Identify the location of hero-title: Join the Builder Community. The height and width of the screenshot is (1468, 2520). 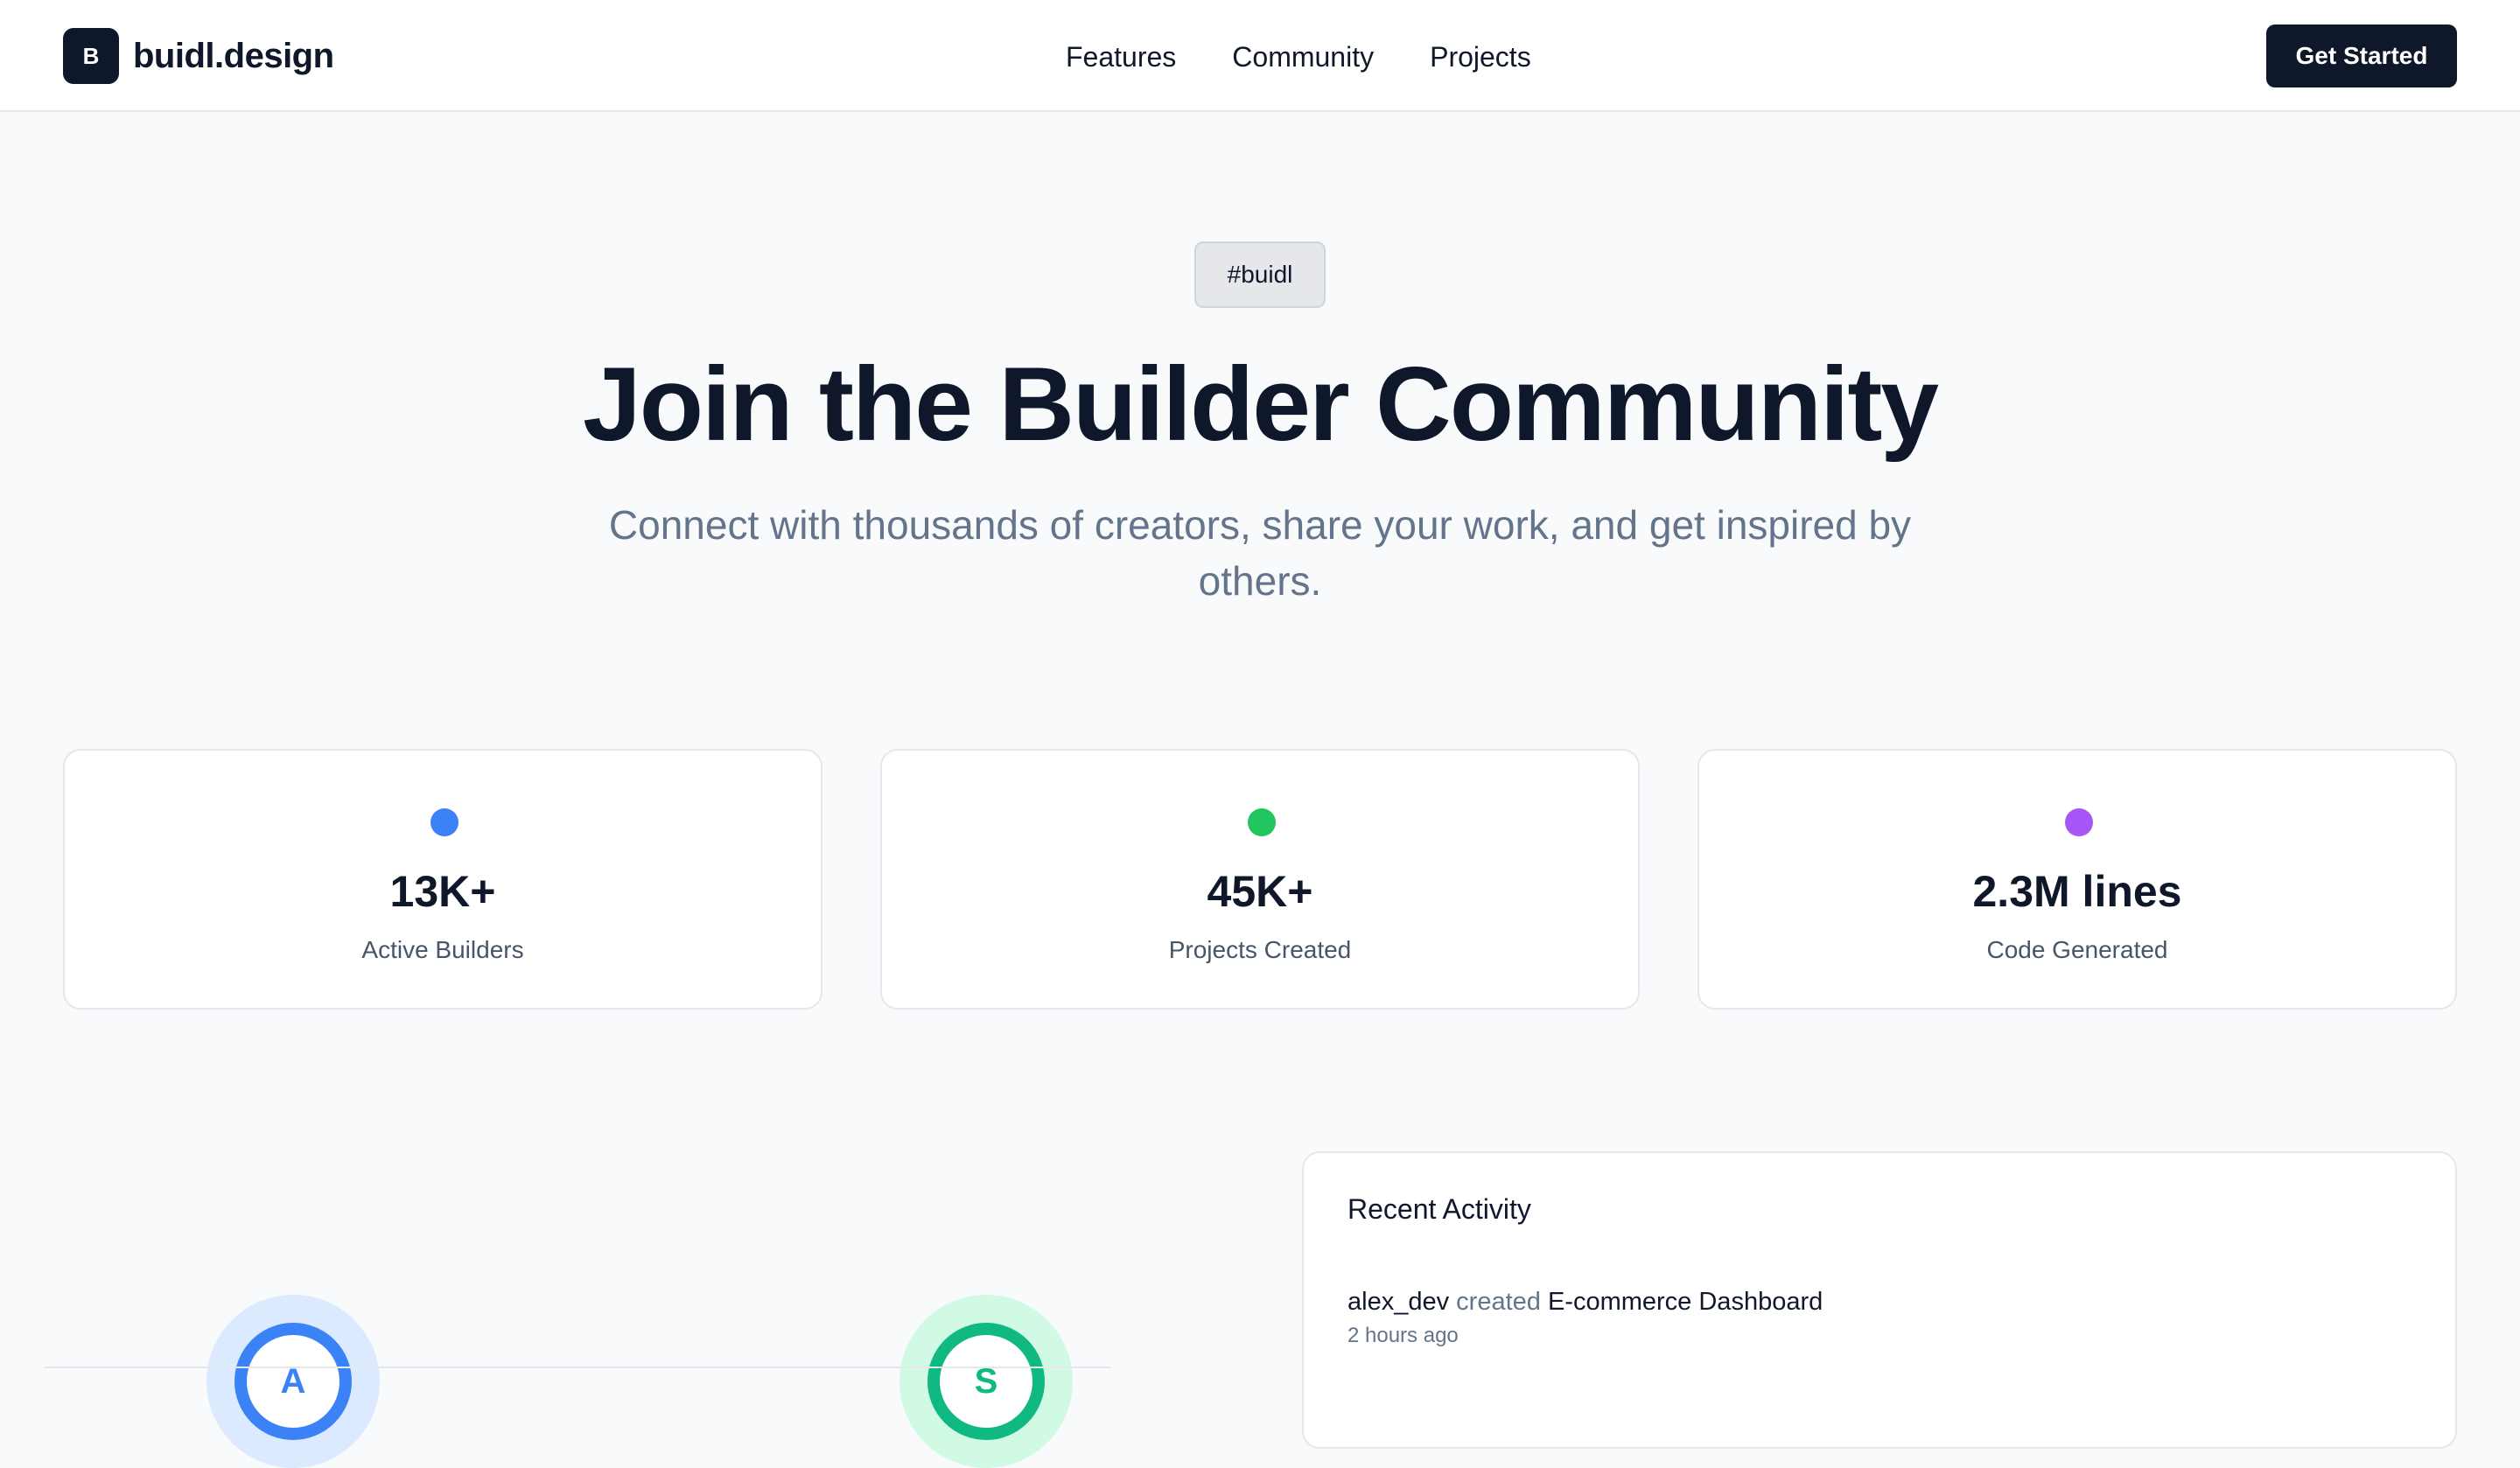
(1260, 404).